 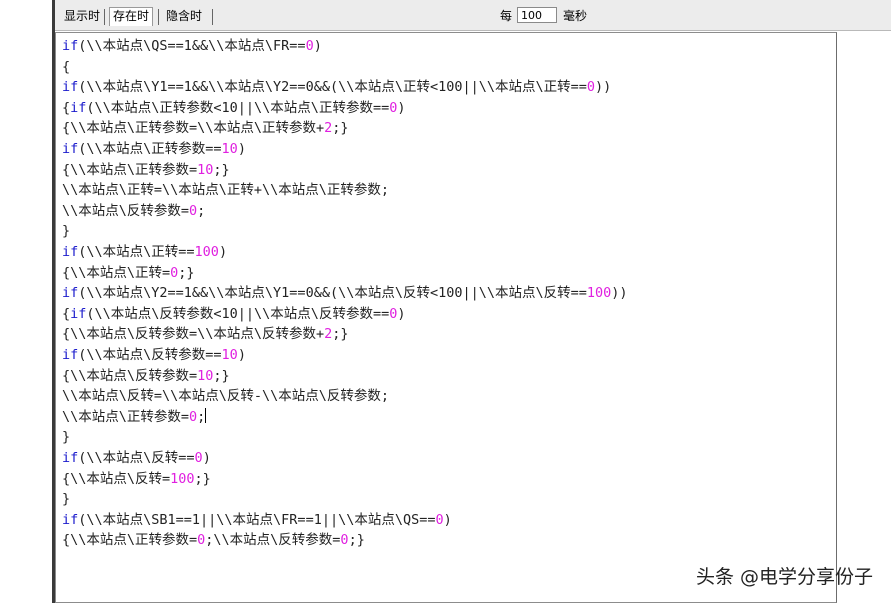 What do you see at coordinates (575, 16) in the screenshot?
I see `interval-unit-label: 毫秒` at bounding box center [575, 16].